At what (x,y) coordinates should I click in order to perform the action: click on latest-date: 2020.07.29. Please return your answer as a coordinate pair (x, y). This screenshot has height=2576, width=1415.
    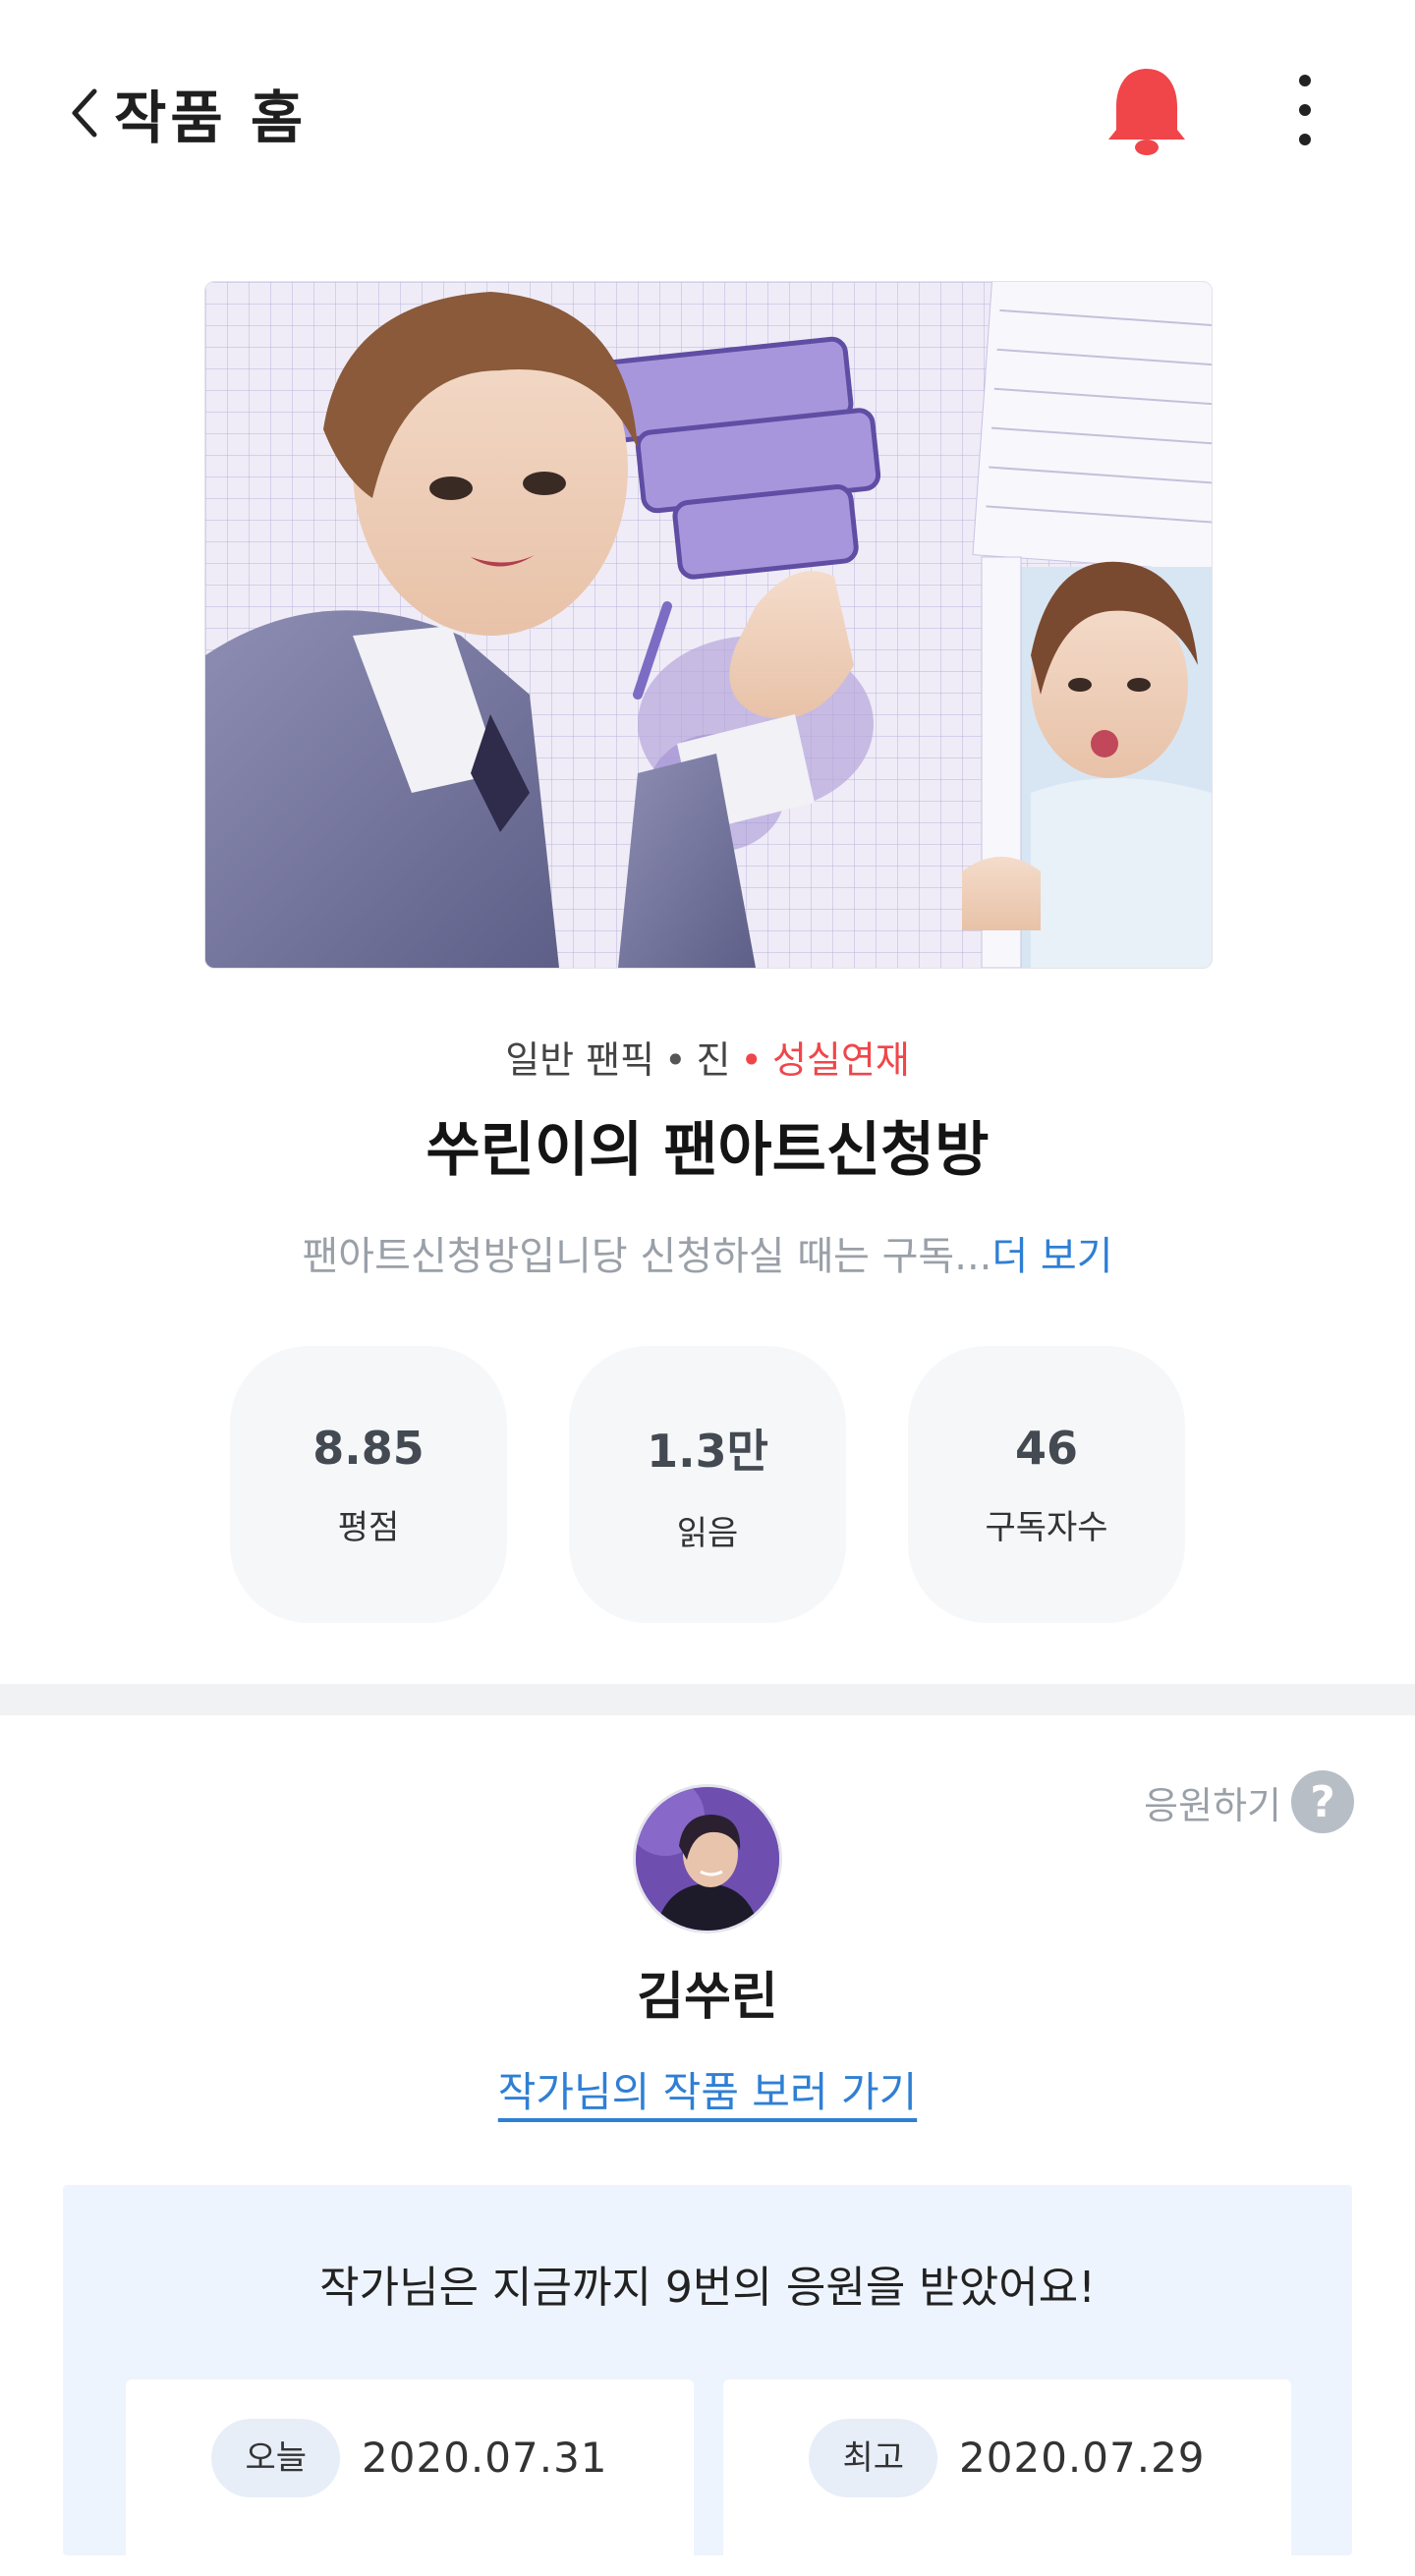
    Looking at the image, I should click on (1082, 2458).